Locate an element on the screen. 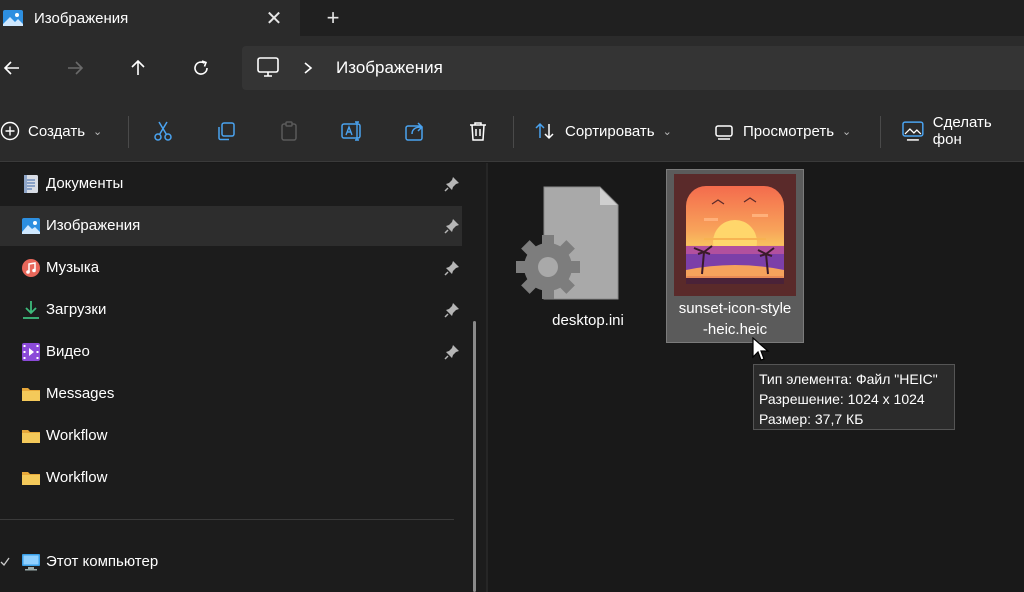  sidebar-item-music: Музыка is located at coordinates (231, 268).